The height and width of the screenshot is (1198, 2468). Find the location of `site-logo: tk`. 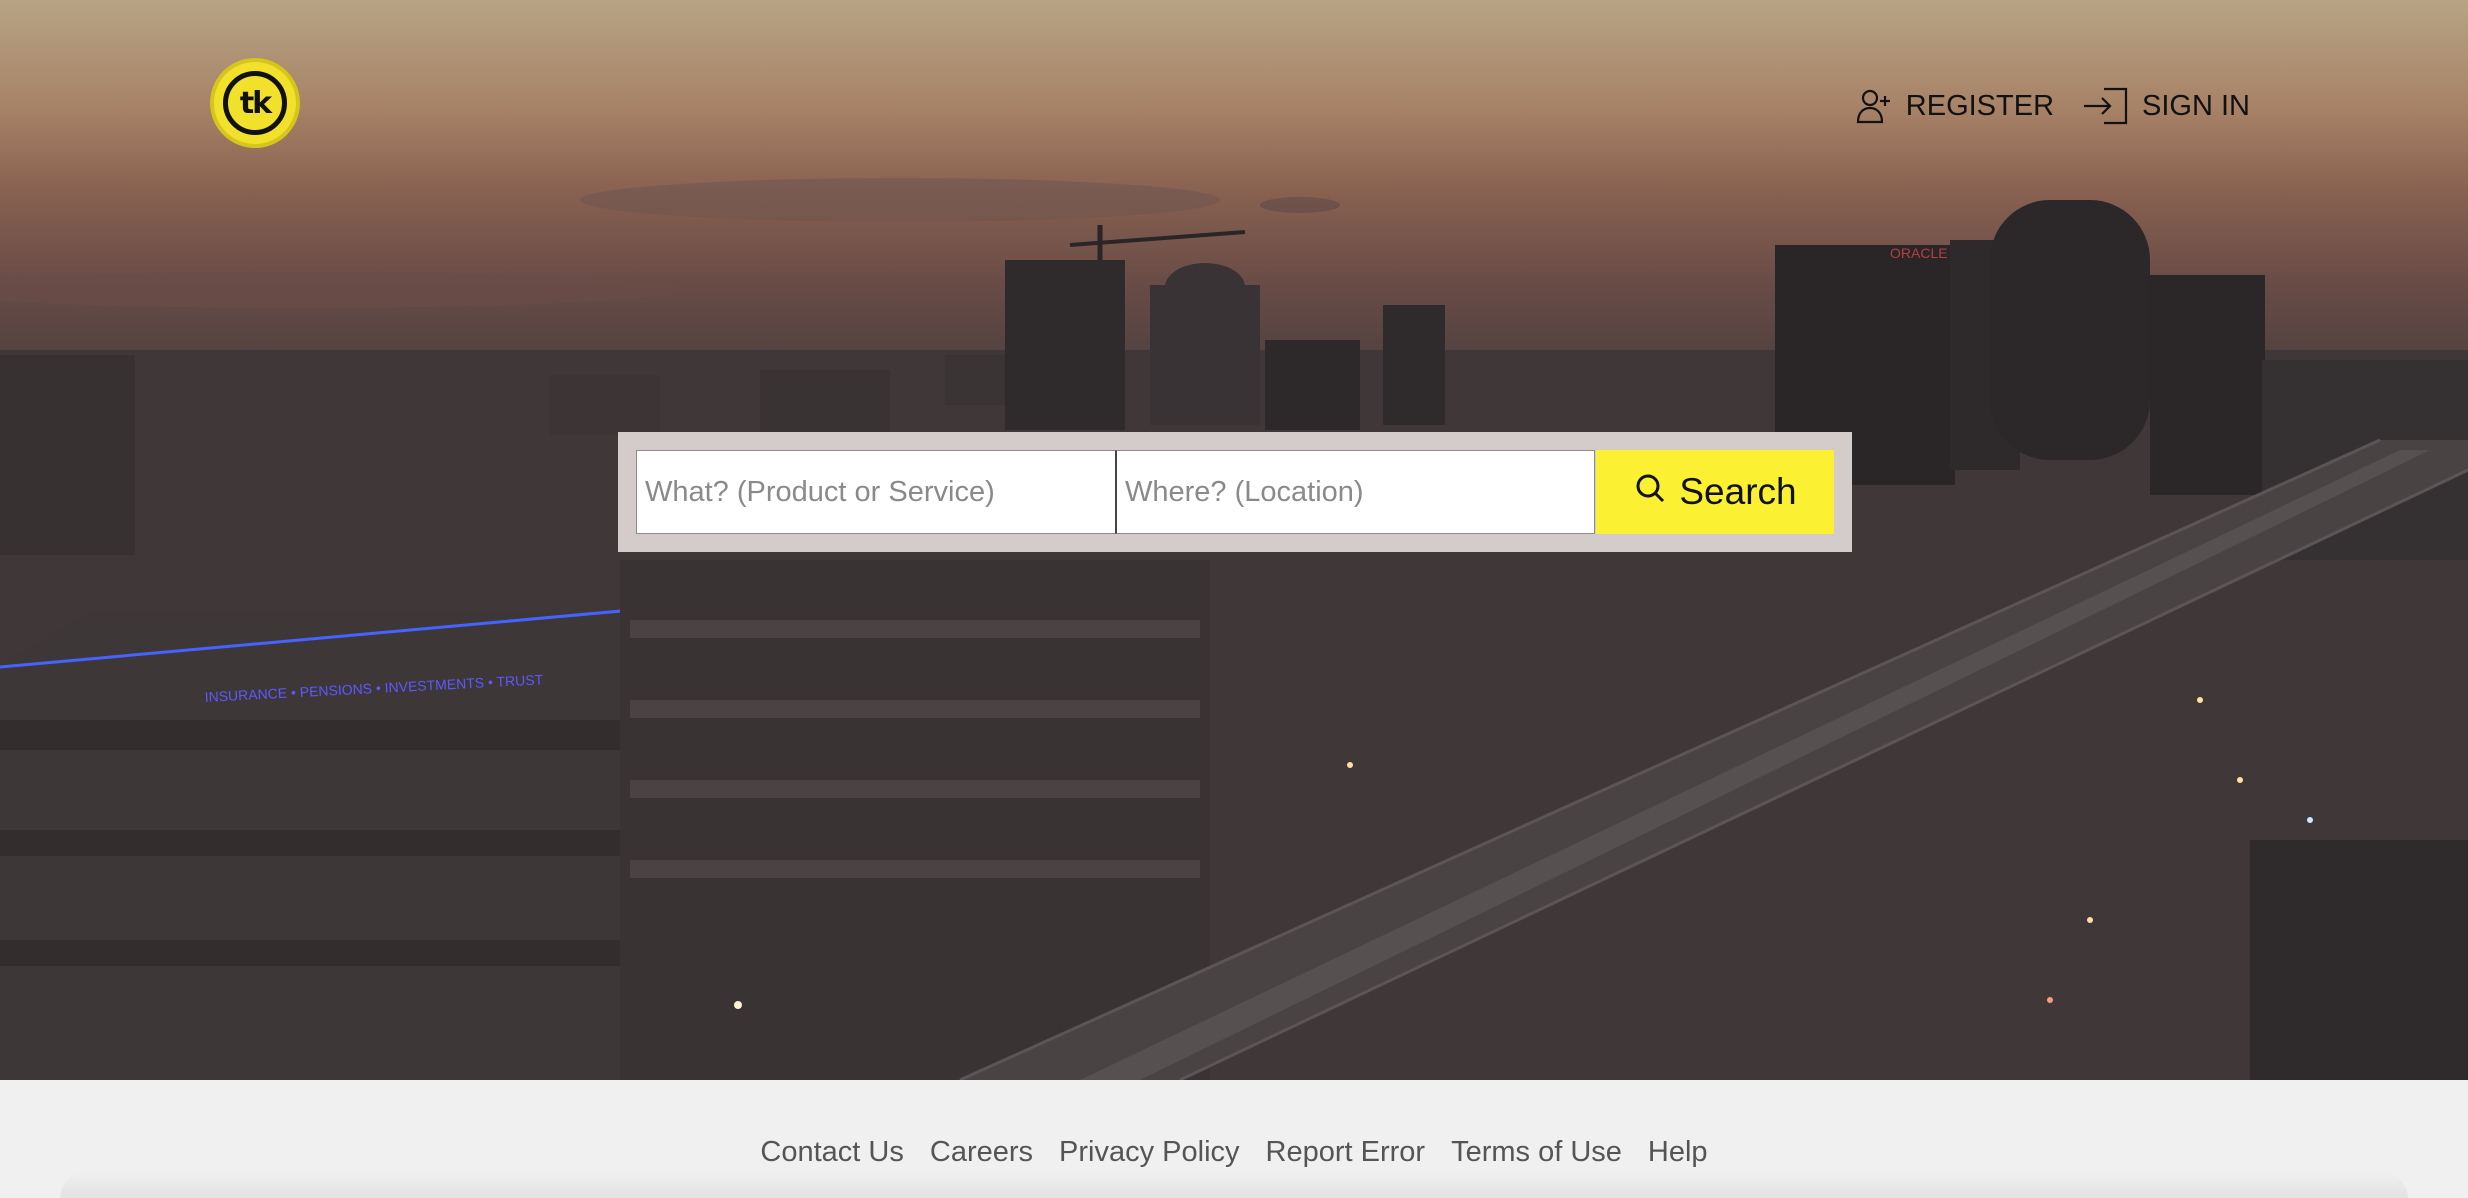

site-logo: tk is located at coordinates (255, 103).